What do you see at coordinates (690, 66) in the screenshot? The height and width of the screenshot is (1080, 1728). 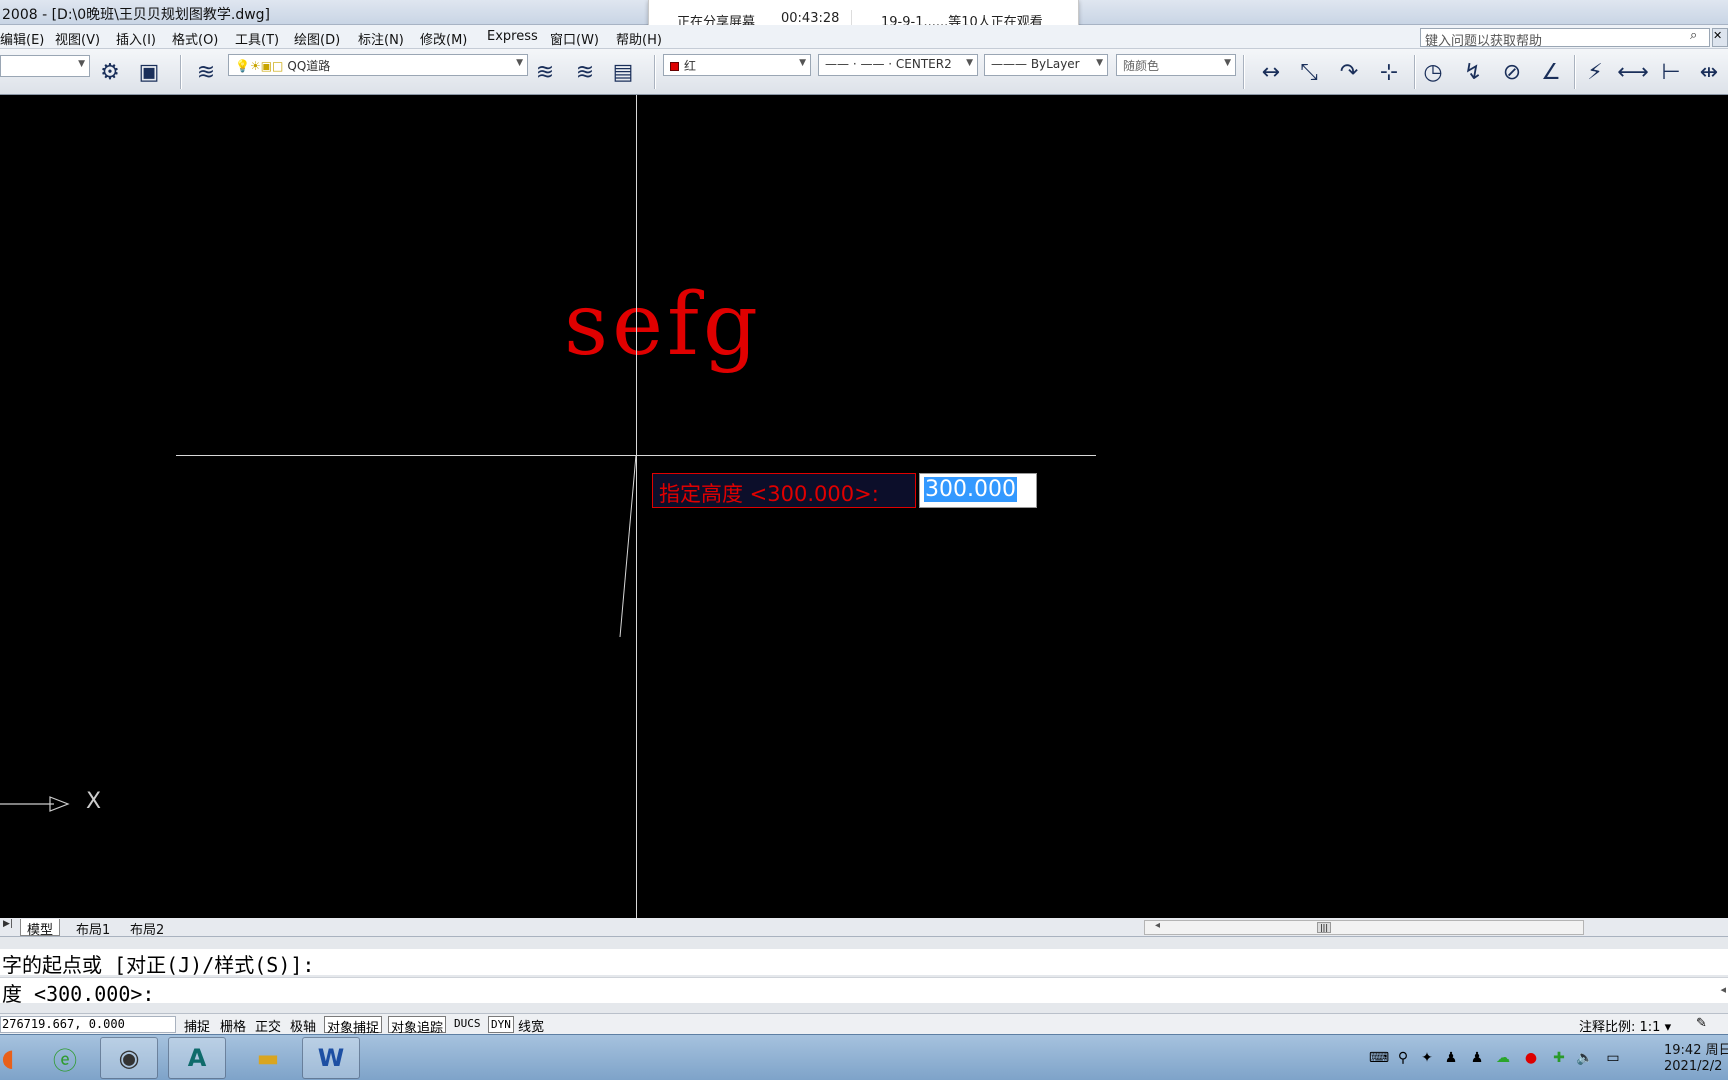 I see `color-name: 红` at bounding box center [690, 66].